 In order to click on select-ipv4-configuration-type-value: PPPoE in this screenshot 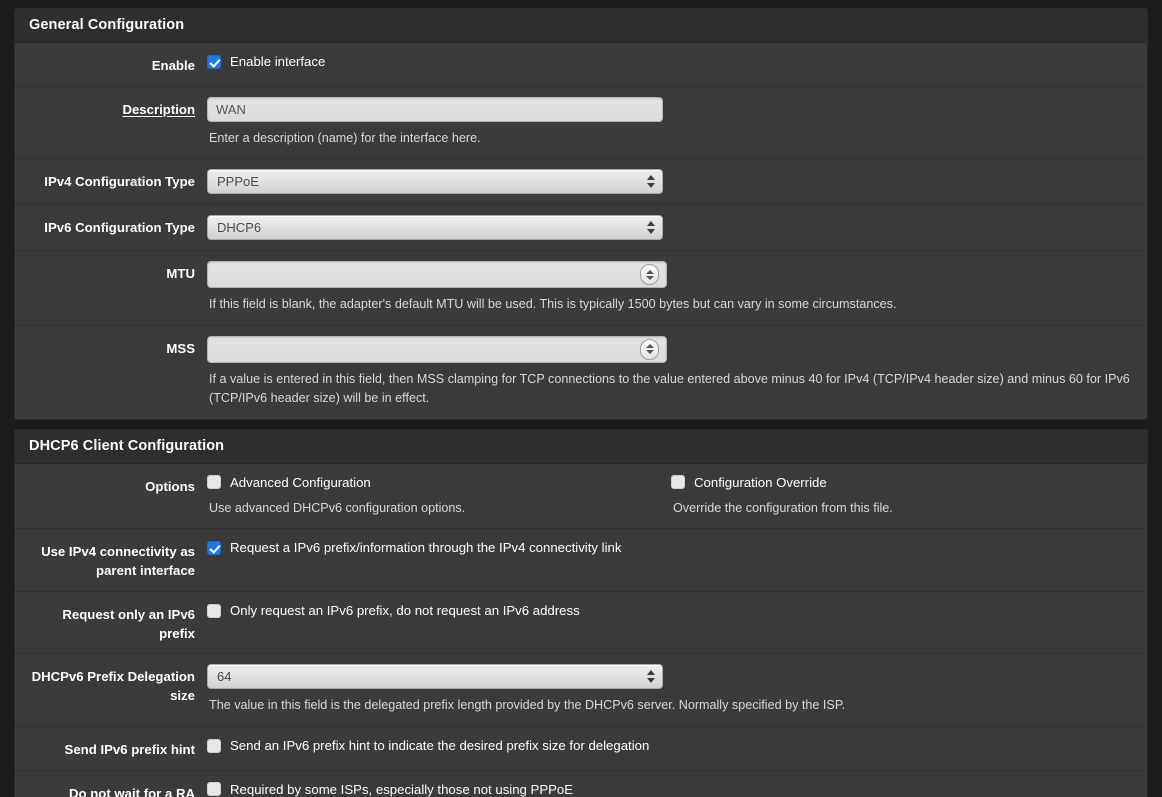, I will do `click(435, 182)`.